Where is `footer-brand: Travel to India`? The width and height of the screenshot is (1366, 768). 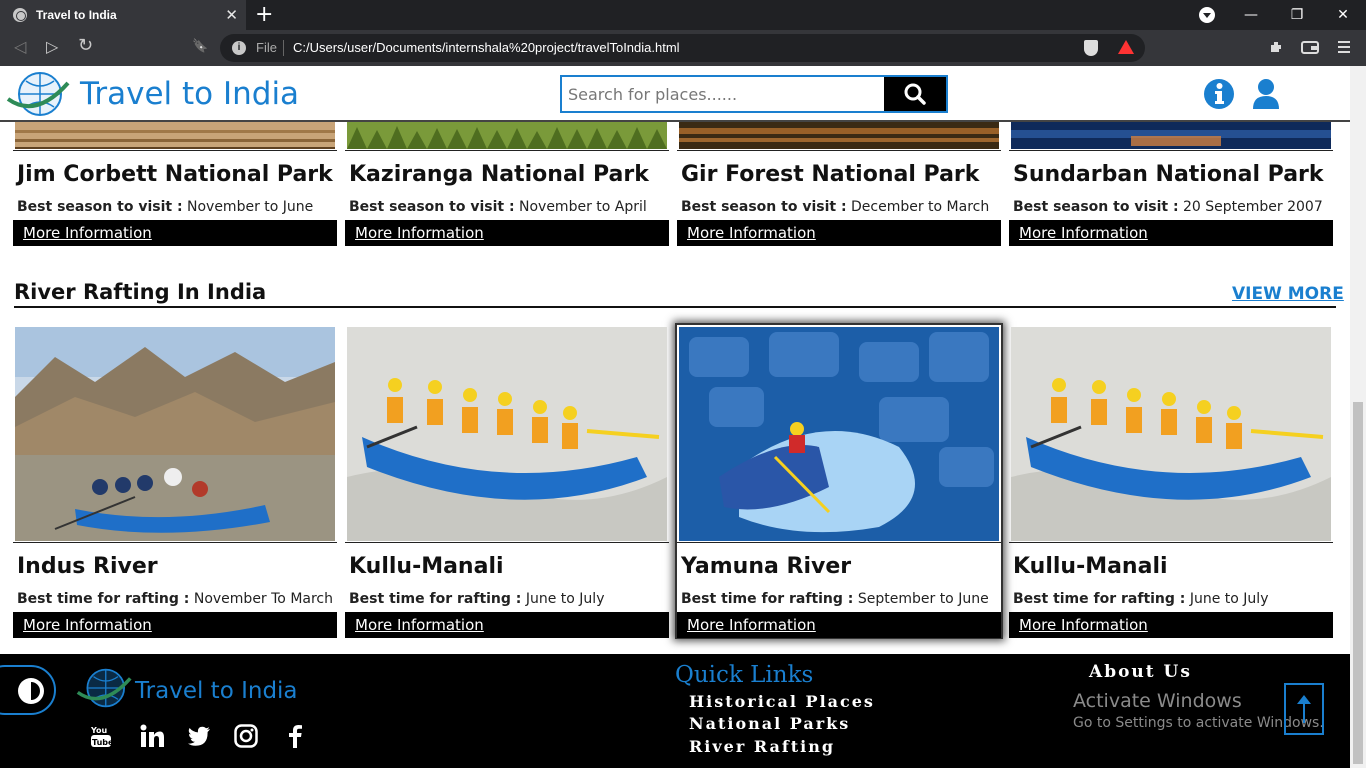 footer-brand: Travel to India is located at coordinates (216, 691).